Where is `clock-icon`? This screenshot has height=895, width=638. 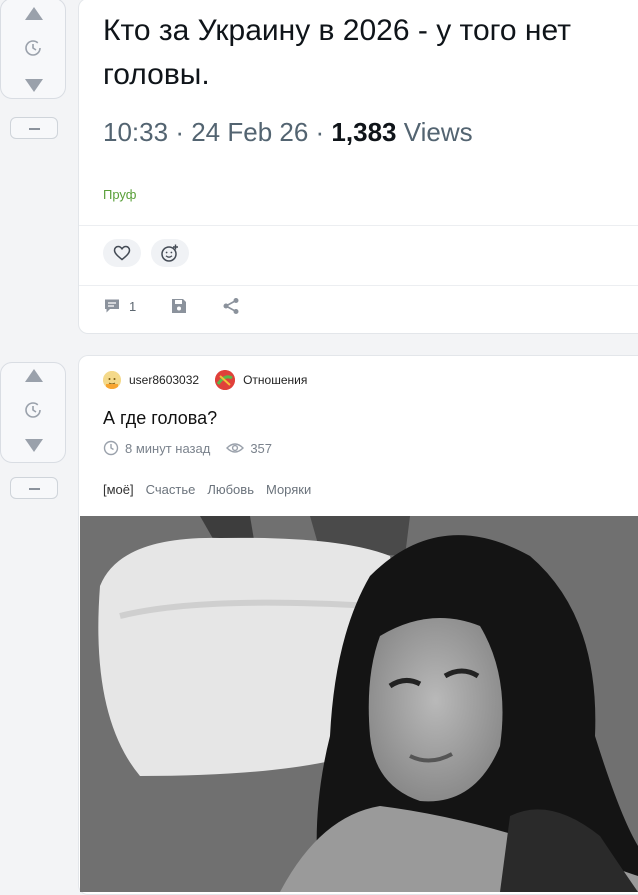 clock-icon is located at coordinates (111, 448).